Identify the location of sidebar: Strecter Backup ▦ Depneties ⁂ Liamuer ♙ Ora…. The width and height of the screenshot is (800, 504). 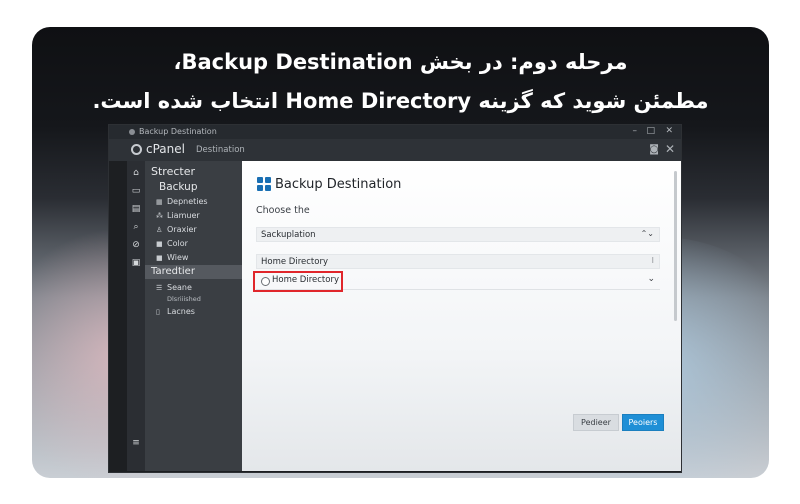
(193, 316).